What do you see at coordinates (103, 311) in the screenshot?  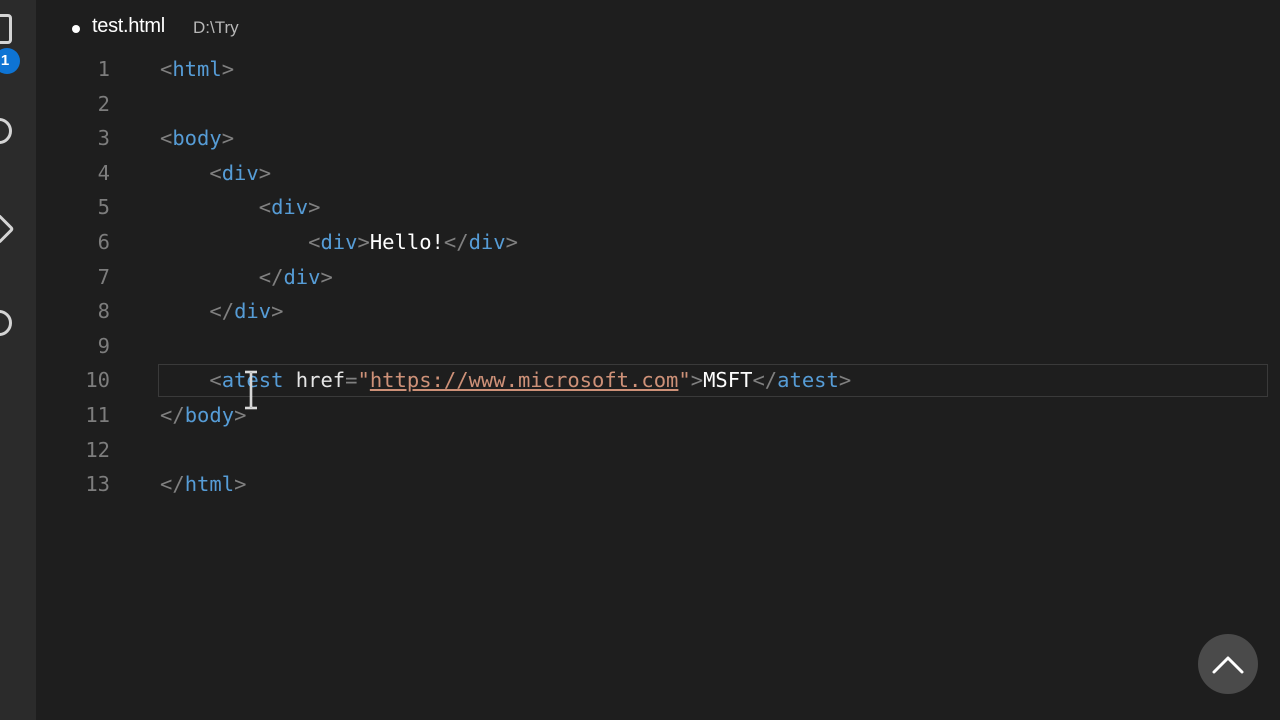 I see `line-number: 8` at bounding box center [103, 311].